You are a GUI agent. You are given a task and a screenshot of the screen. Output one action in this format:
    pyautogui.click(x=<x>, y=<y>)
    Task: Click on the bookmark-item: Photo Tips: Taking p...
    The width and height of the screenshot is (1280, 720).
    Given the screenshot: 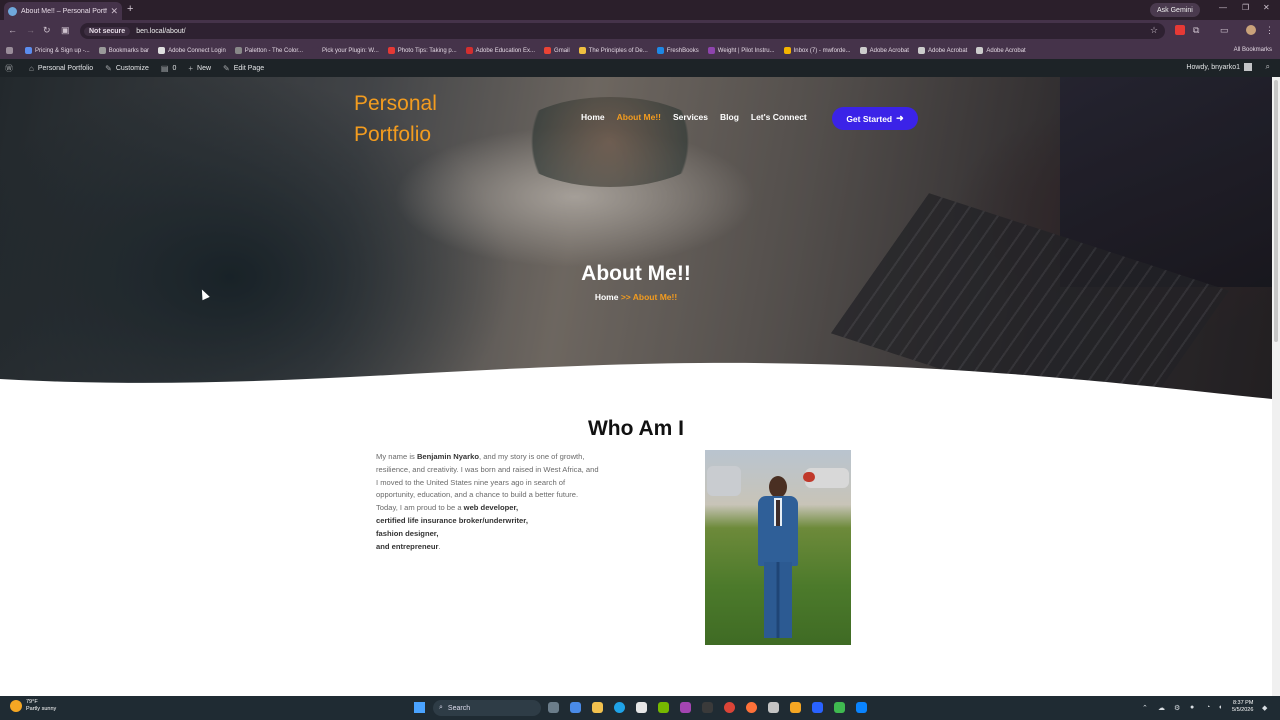 What is the action you would take?
    pyautogui.click(x=422, y=50)
    